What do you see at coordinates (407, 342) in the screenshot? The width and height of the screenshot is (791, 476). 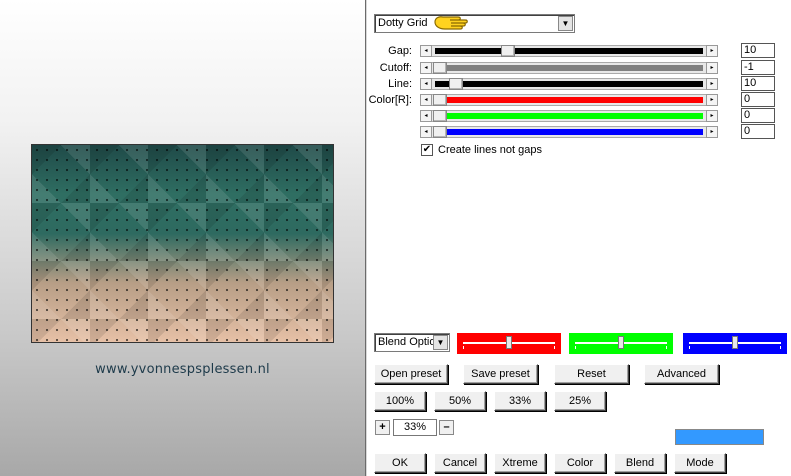 I see `blend-options-value: Blend Optio` at bounding box center [407, 342].